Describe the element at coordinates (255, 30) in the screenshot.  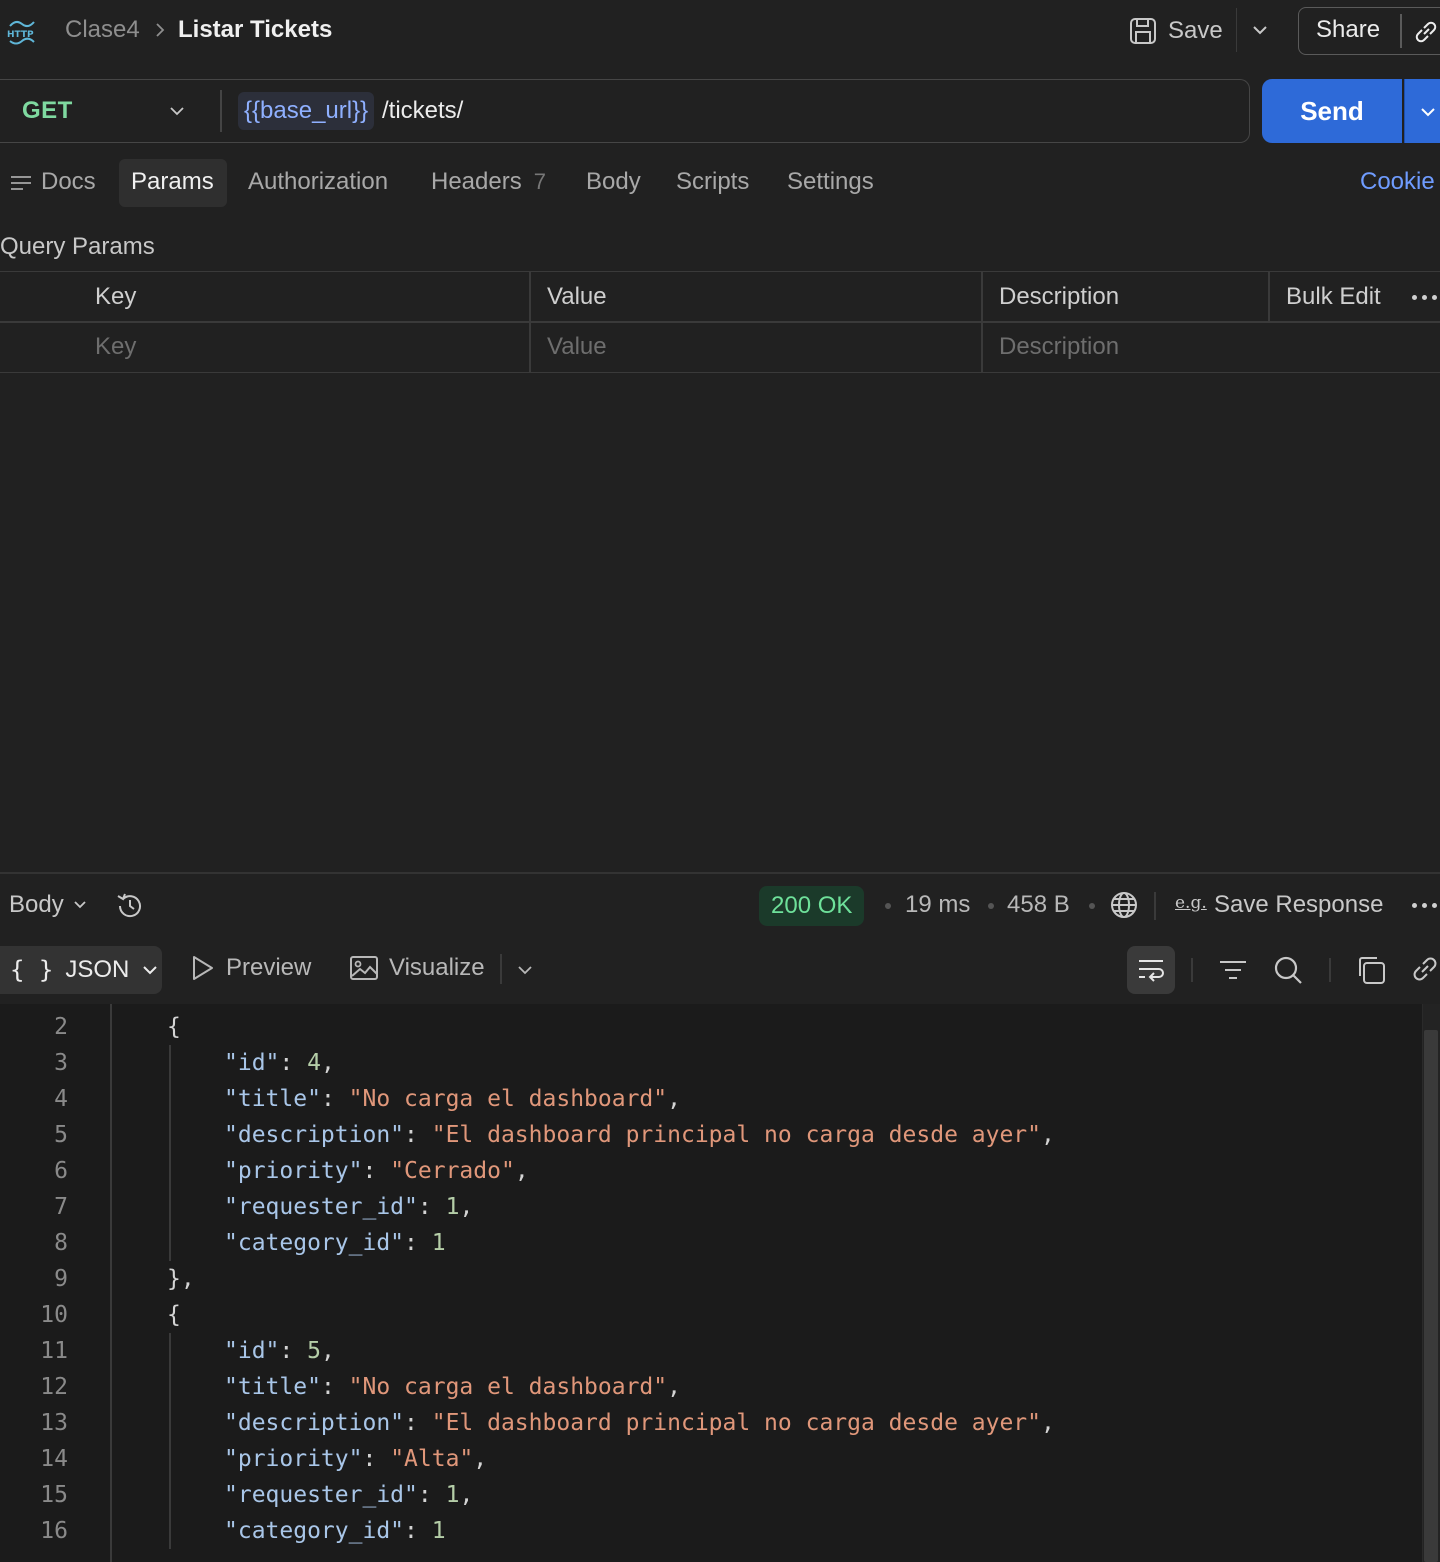
I see `page-title: Listar Tickets` at that location.